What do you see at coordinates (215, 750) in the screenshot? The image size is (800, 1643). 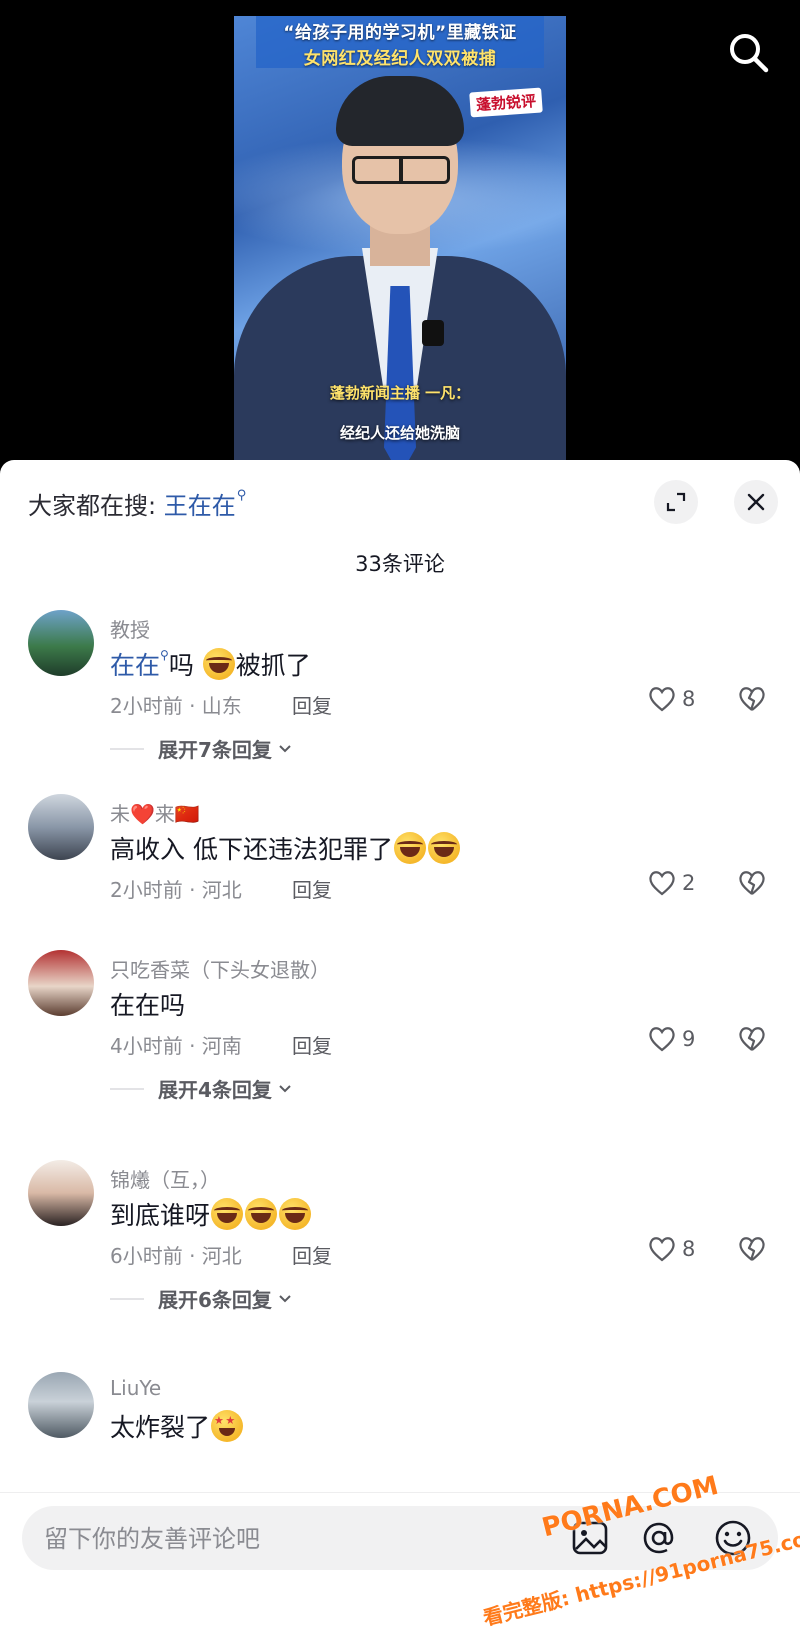 I see `expand-replies-label: 展开7条回复` at bounding box center [215, 750].